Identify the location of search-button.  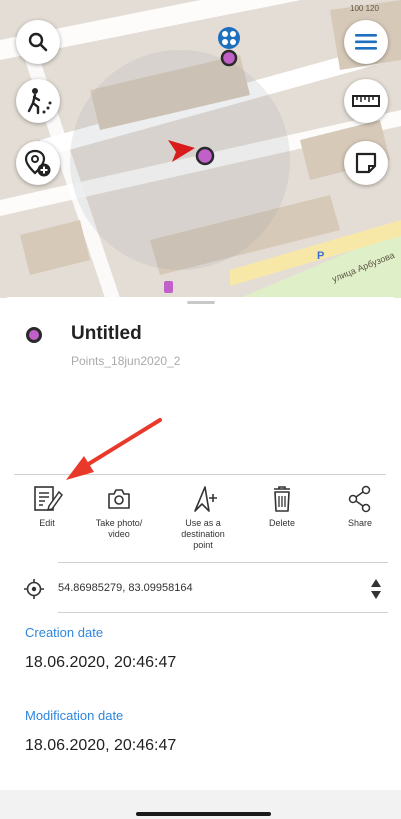
(38, 42).